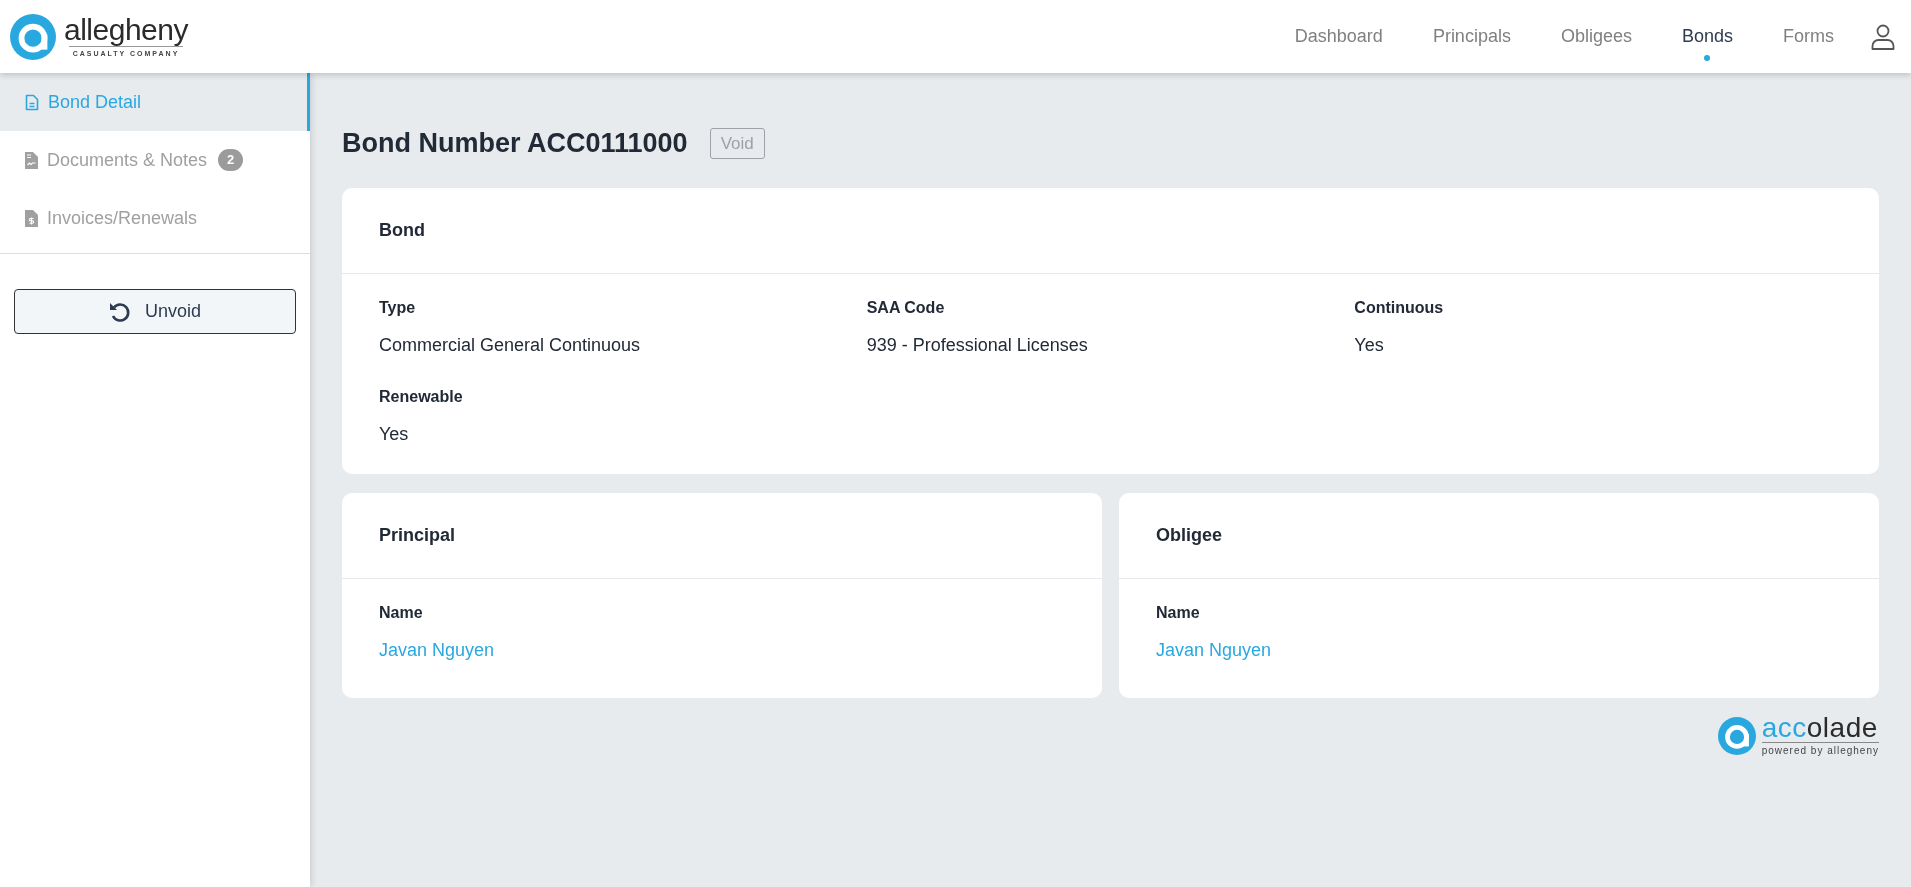 This screenshot has width=1911, height=887. Describe the element at coordinates (1707, 36) in the screenshot. I see `nav-link: Bonds` at that location.